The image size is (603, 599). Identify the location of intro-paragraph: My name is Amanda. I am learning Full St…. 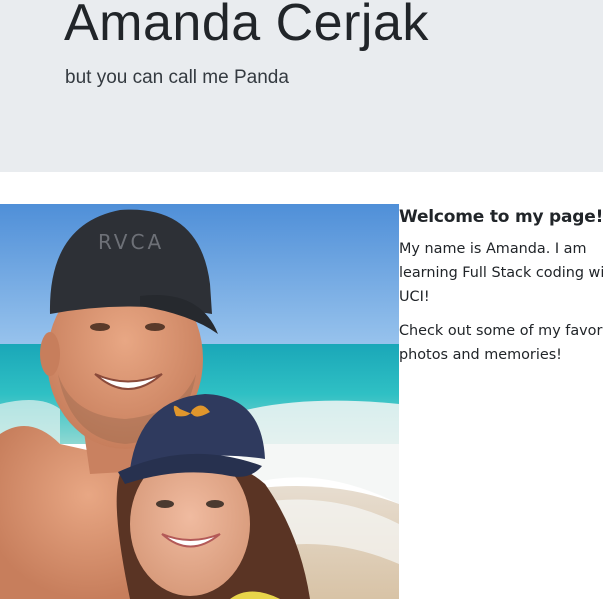
(501, 273).